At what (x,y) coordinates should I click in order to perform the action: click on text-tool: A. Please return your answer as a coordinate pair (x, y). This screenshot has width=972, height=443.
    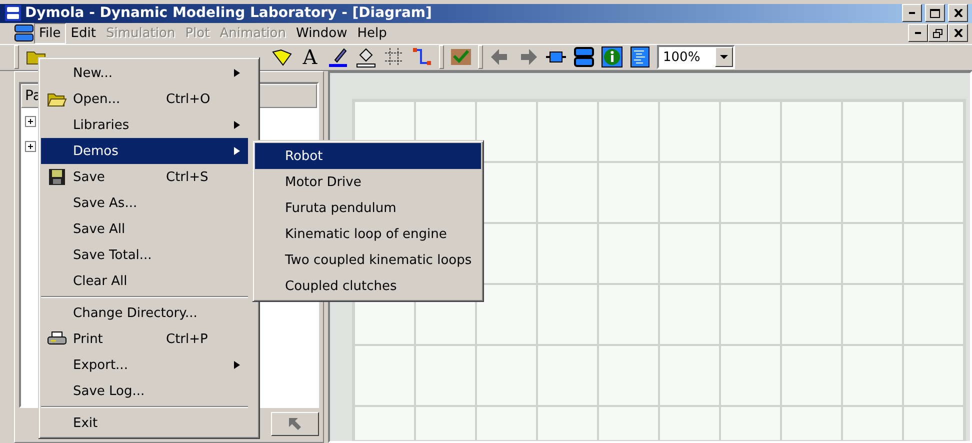
    Looking at the image, I should click on (310, 57).